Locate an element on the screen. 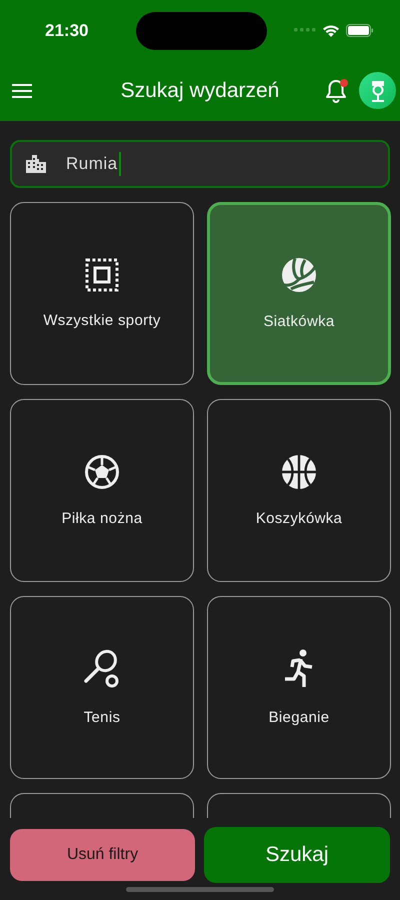 The image size is (400, 900). sport-tile: Wszystkie sporty is located at coordinates (102, 293).